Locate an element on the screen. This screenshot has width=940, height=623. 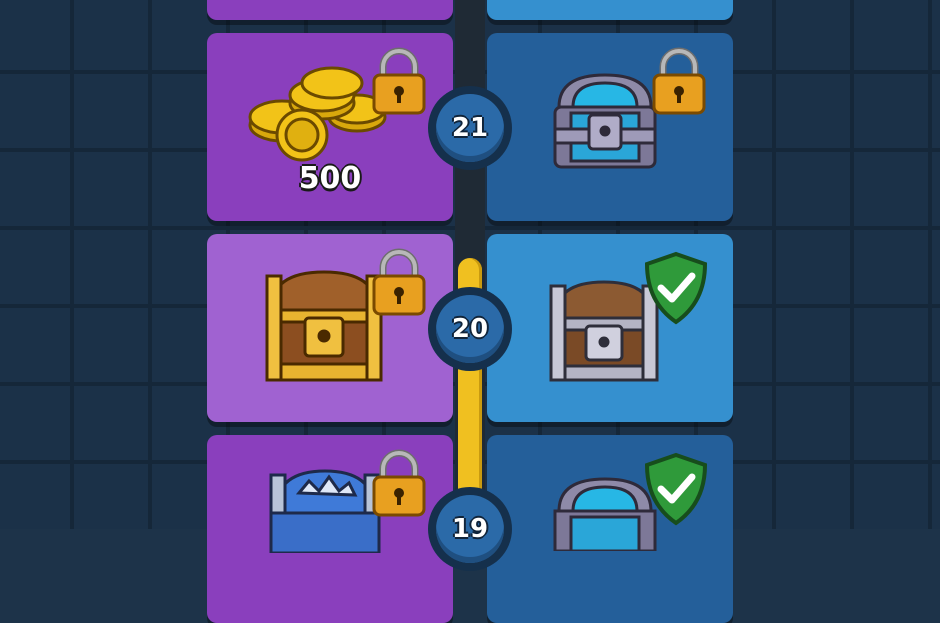
tier-number: 20 is located at coordinates (470, 329).